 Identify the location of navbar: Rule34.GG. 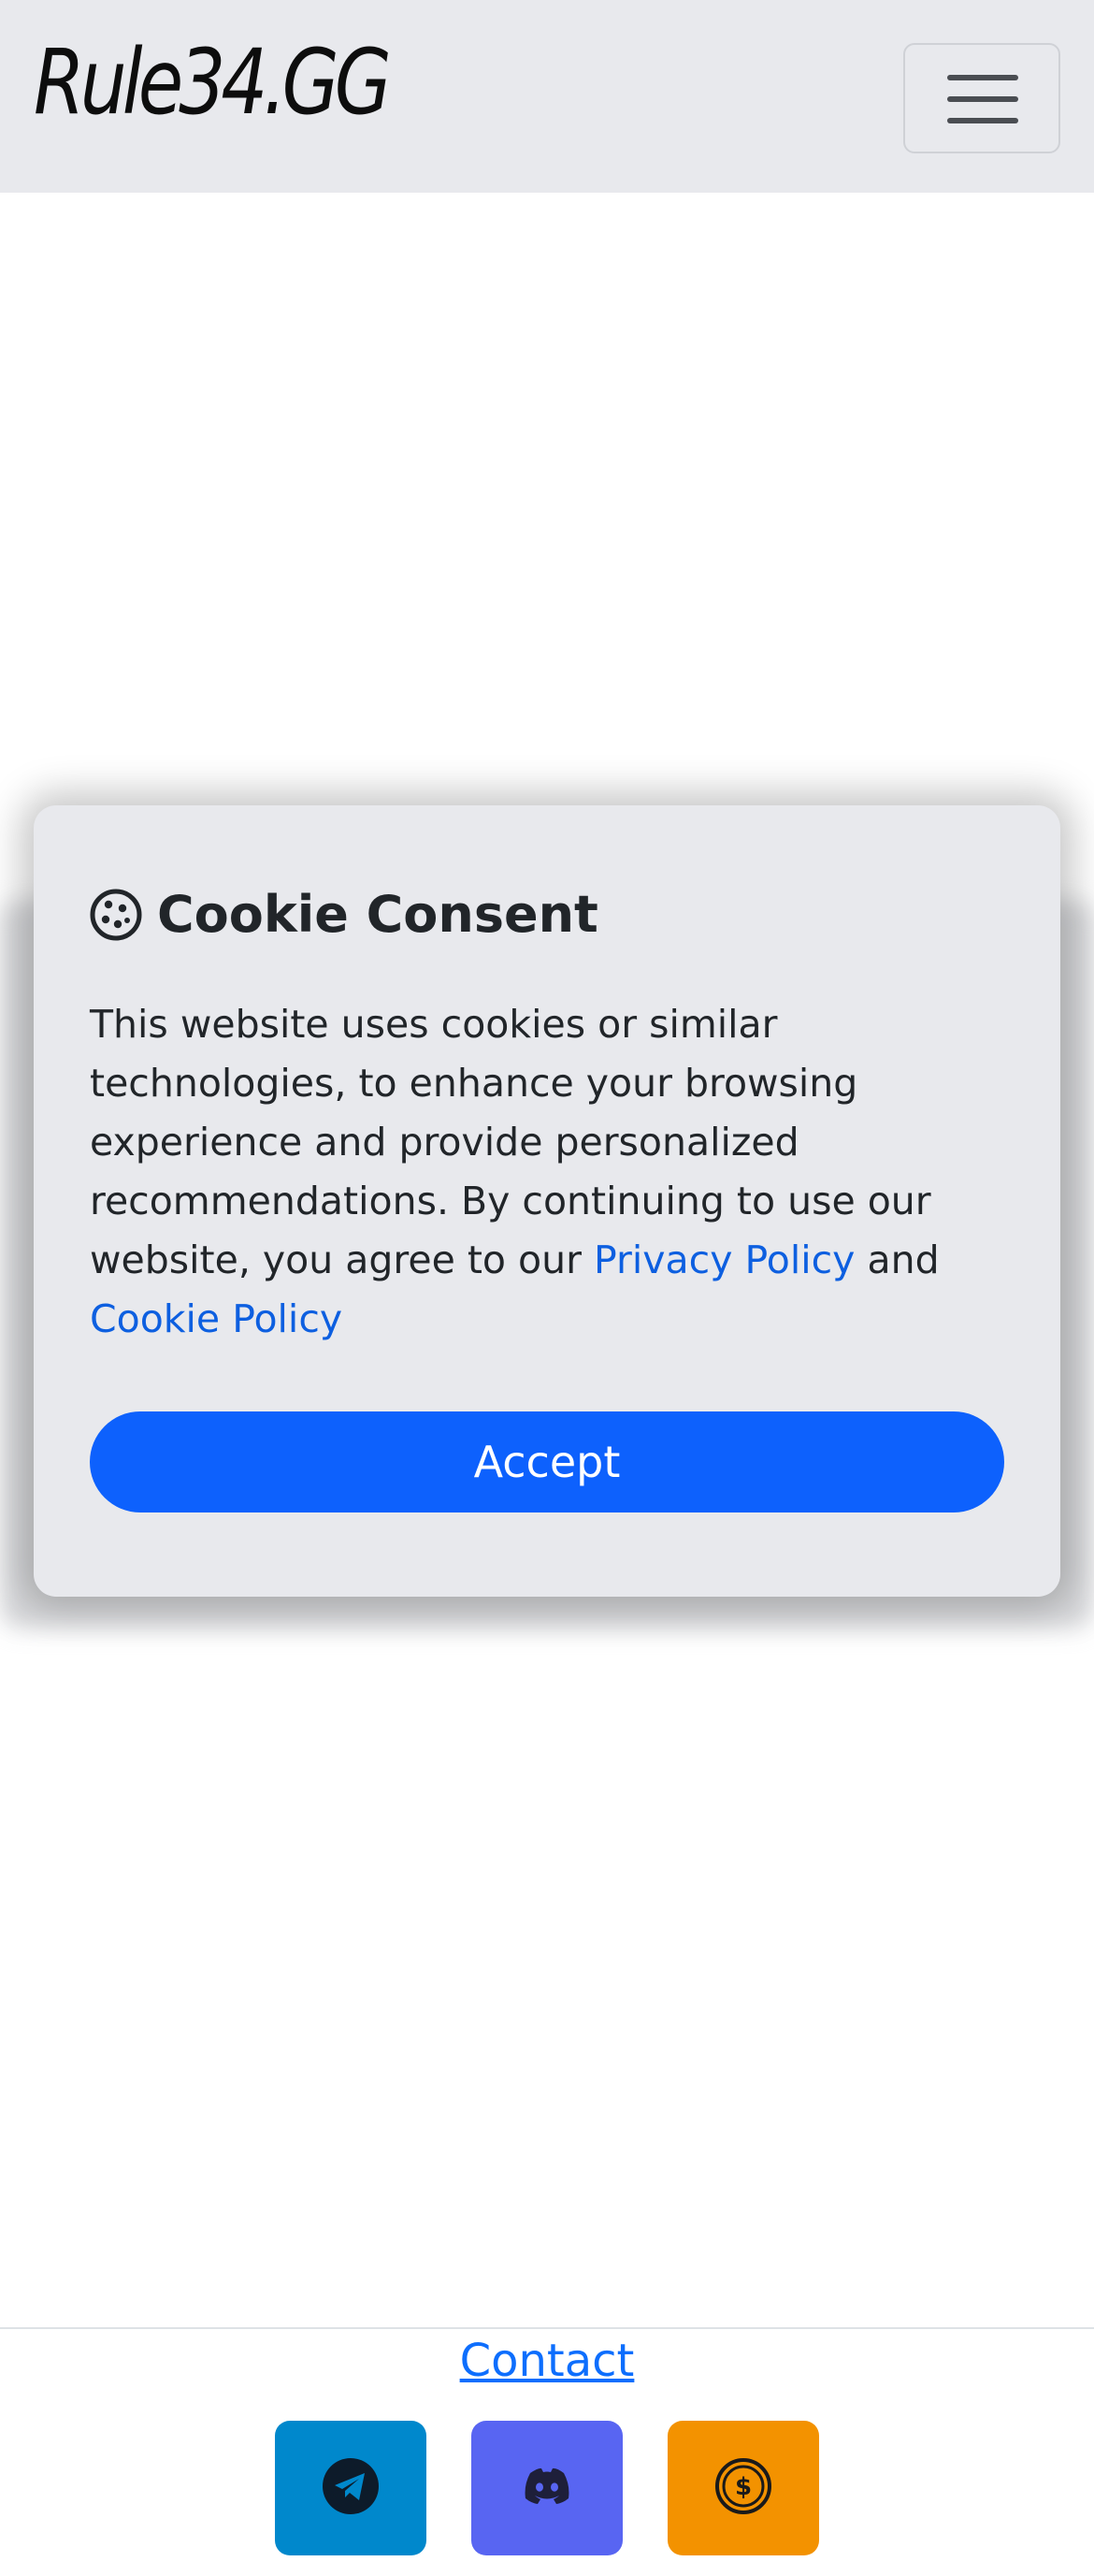
(547, 96).